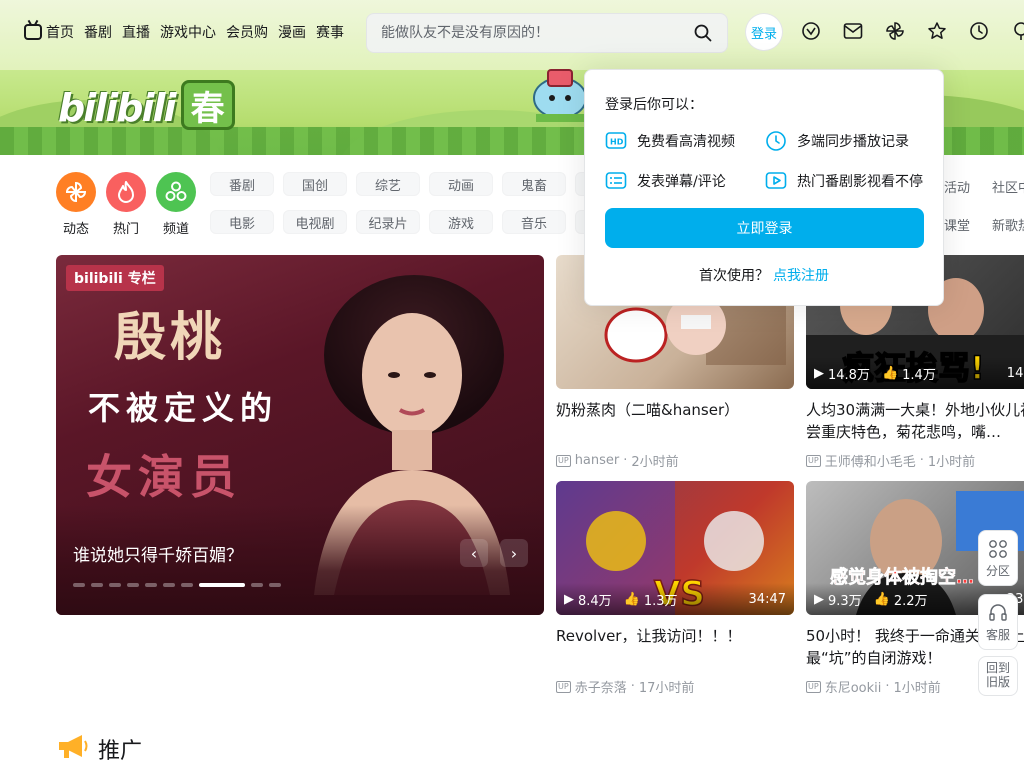 This screenshot has width=1024, height=768. Describe the element at coordinates (242, 222) in the screenshot. I see `category-chip: 电影` at that location.